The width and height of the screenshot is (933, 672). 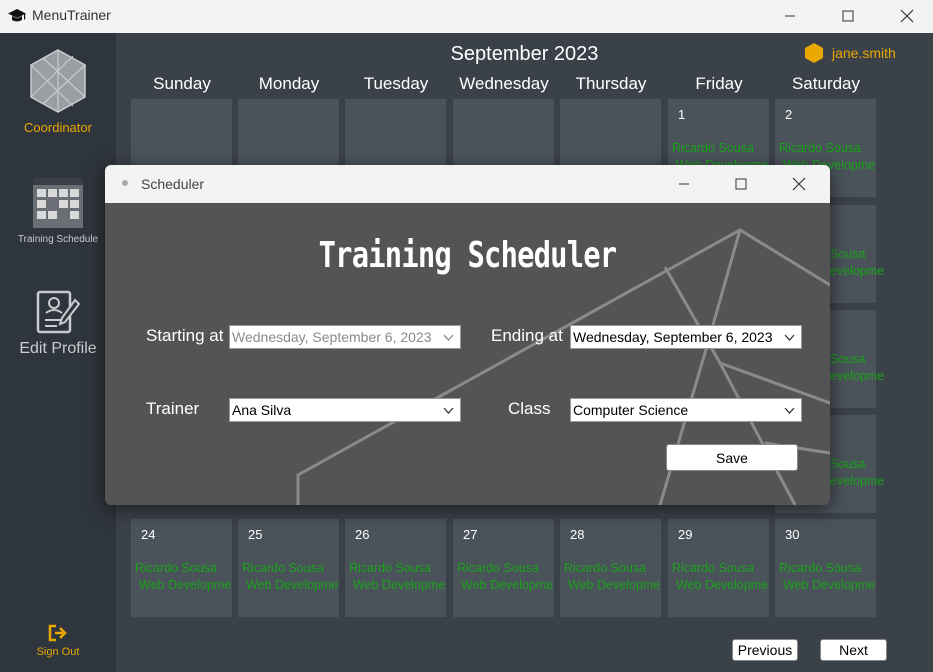 I want to click on calendar-day-cell: 25 Ricardo Sousa Web Developme, so click(x=288, y=568).